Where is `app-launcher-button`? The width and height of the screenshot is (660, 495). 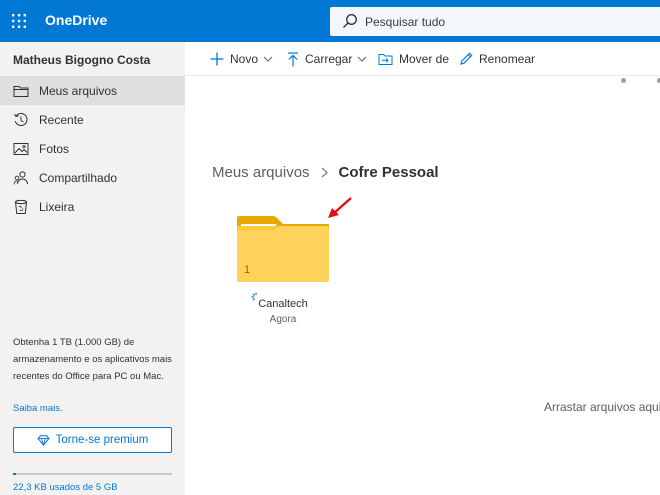 app-launcher-button is located at coordinates (19, 21).